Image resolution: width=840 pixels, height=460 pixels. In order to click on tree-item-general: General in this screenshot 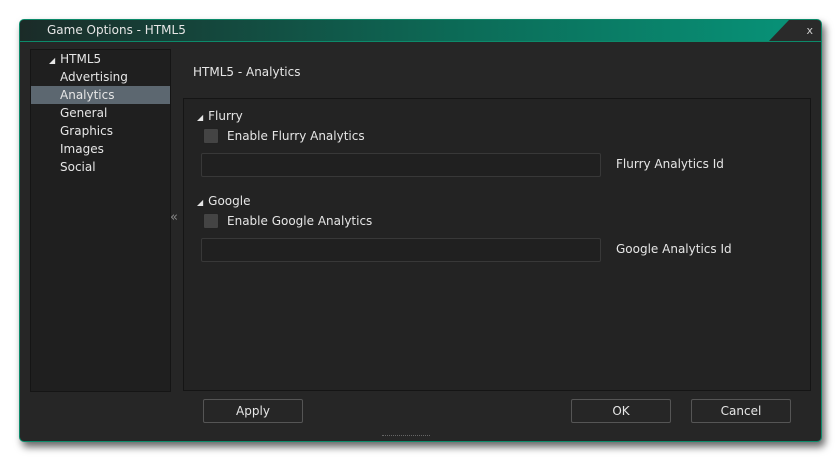, I will do `click(100, 113)`.